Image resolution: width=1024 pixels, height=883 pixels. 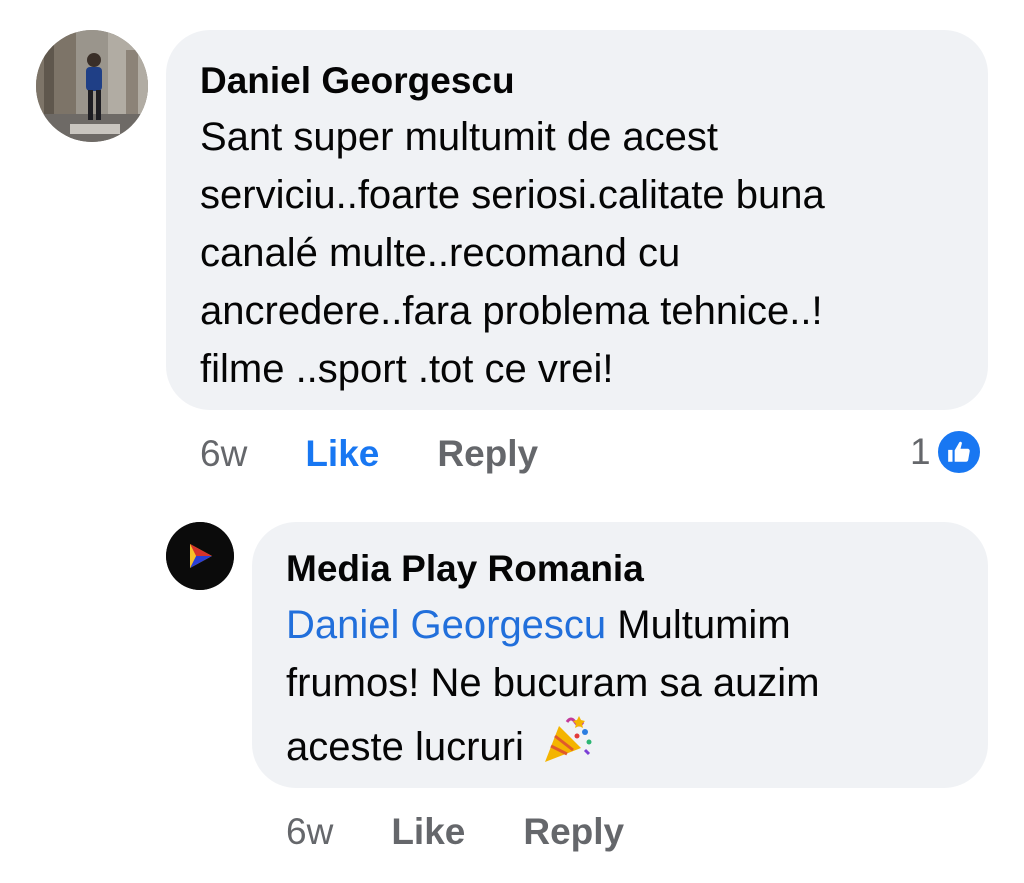 What do you see at coordinates (620, 569) in the screenshot?
I see `reply-author: Media Play Romania` at bounding box center [620, 569].